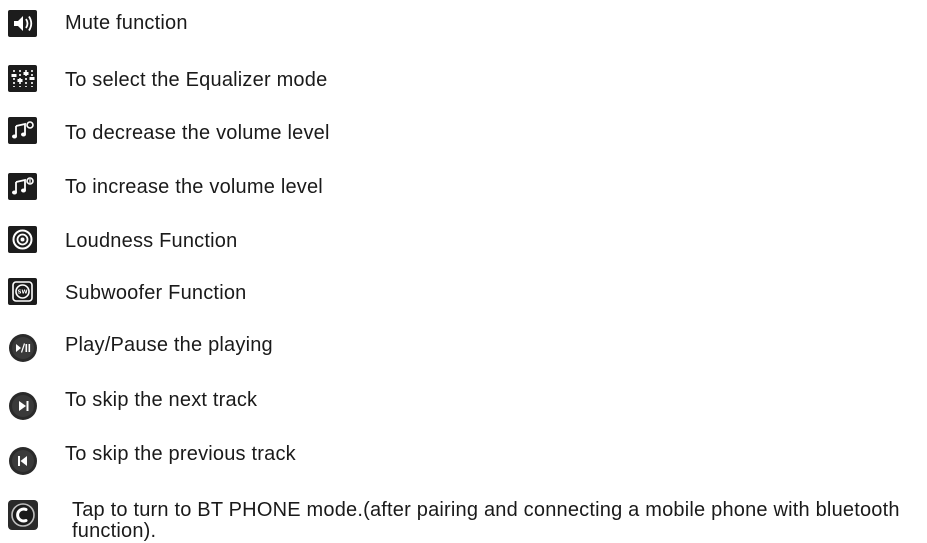 The width and height of the screenshot is (927, 543). What do you see at coordinates (23, 348) in the screenshot?
I see `play-pause-icon` at bounding box center [23, 348].